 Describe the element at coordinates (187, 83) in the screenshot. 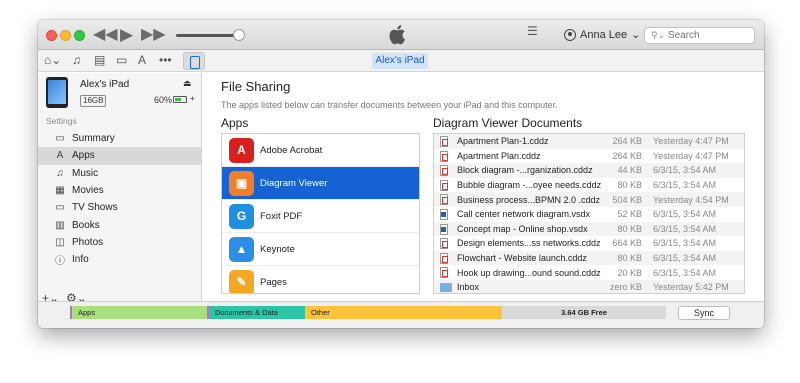

I see `eject-icon: ⏏` at that location.